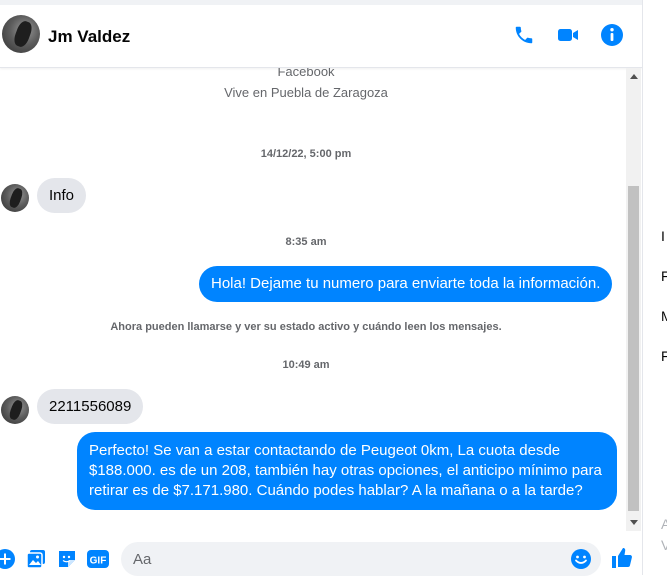 Image resolution: width=667 pixels, height=576 pixels. I want to click on timestamp: 8:35 am, so click(306, 242).